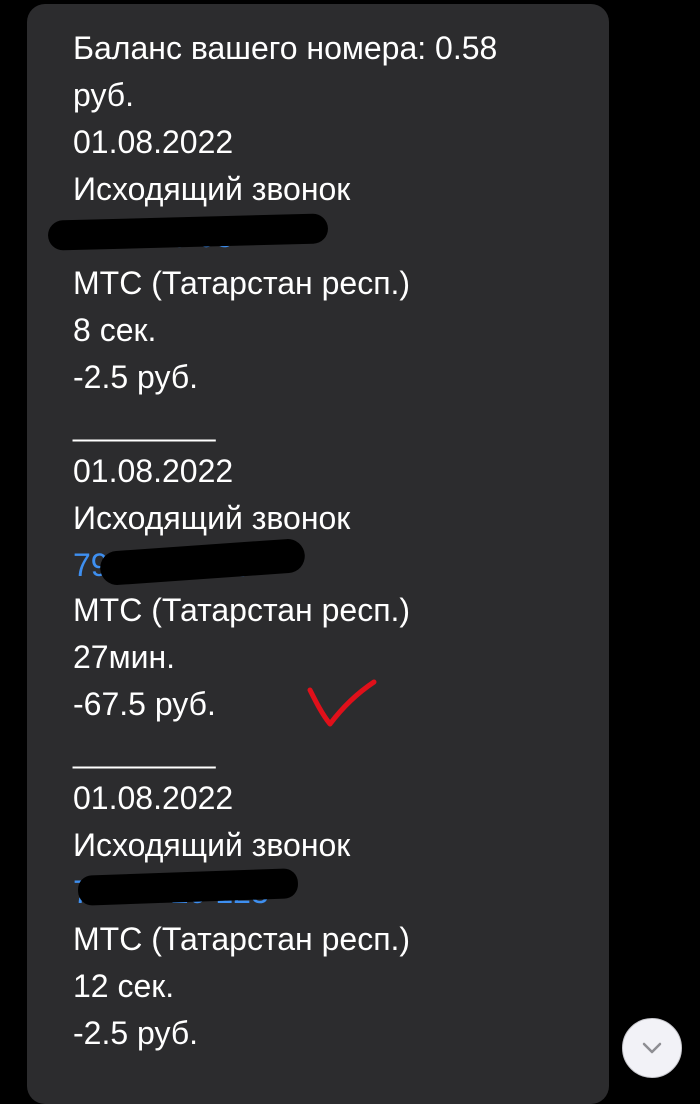 The image size is (700, 1104). Describe the element at coordinates (153, 142) in the screenshot. I see `call-1-date: 01.08.2022` at that location.